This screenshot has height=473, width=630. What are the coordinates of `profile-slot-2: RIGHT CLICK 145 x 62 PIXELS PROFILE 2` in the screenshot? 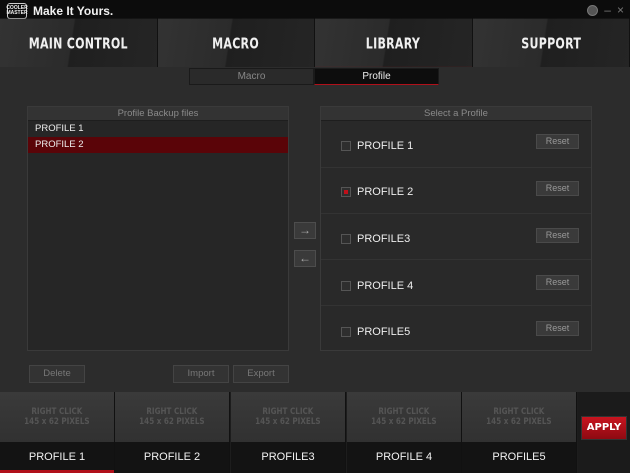 It's located at (172, 432).